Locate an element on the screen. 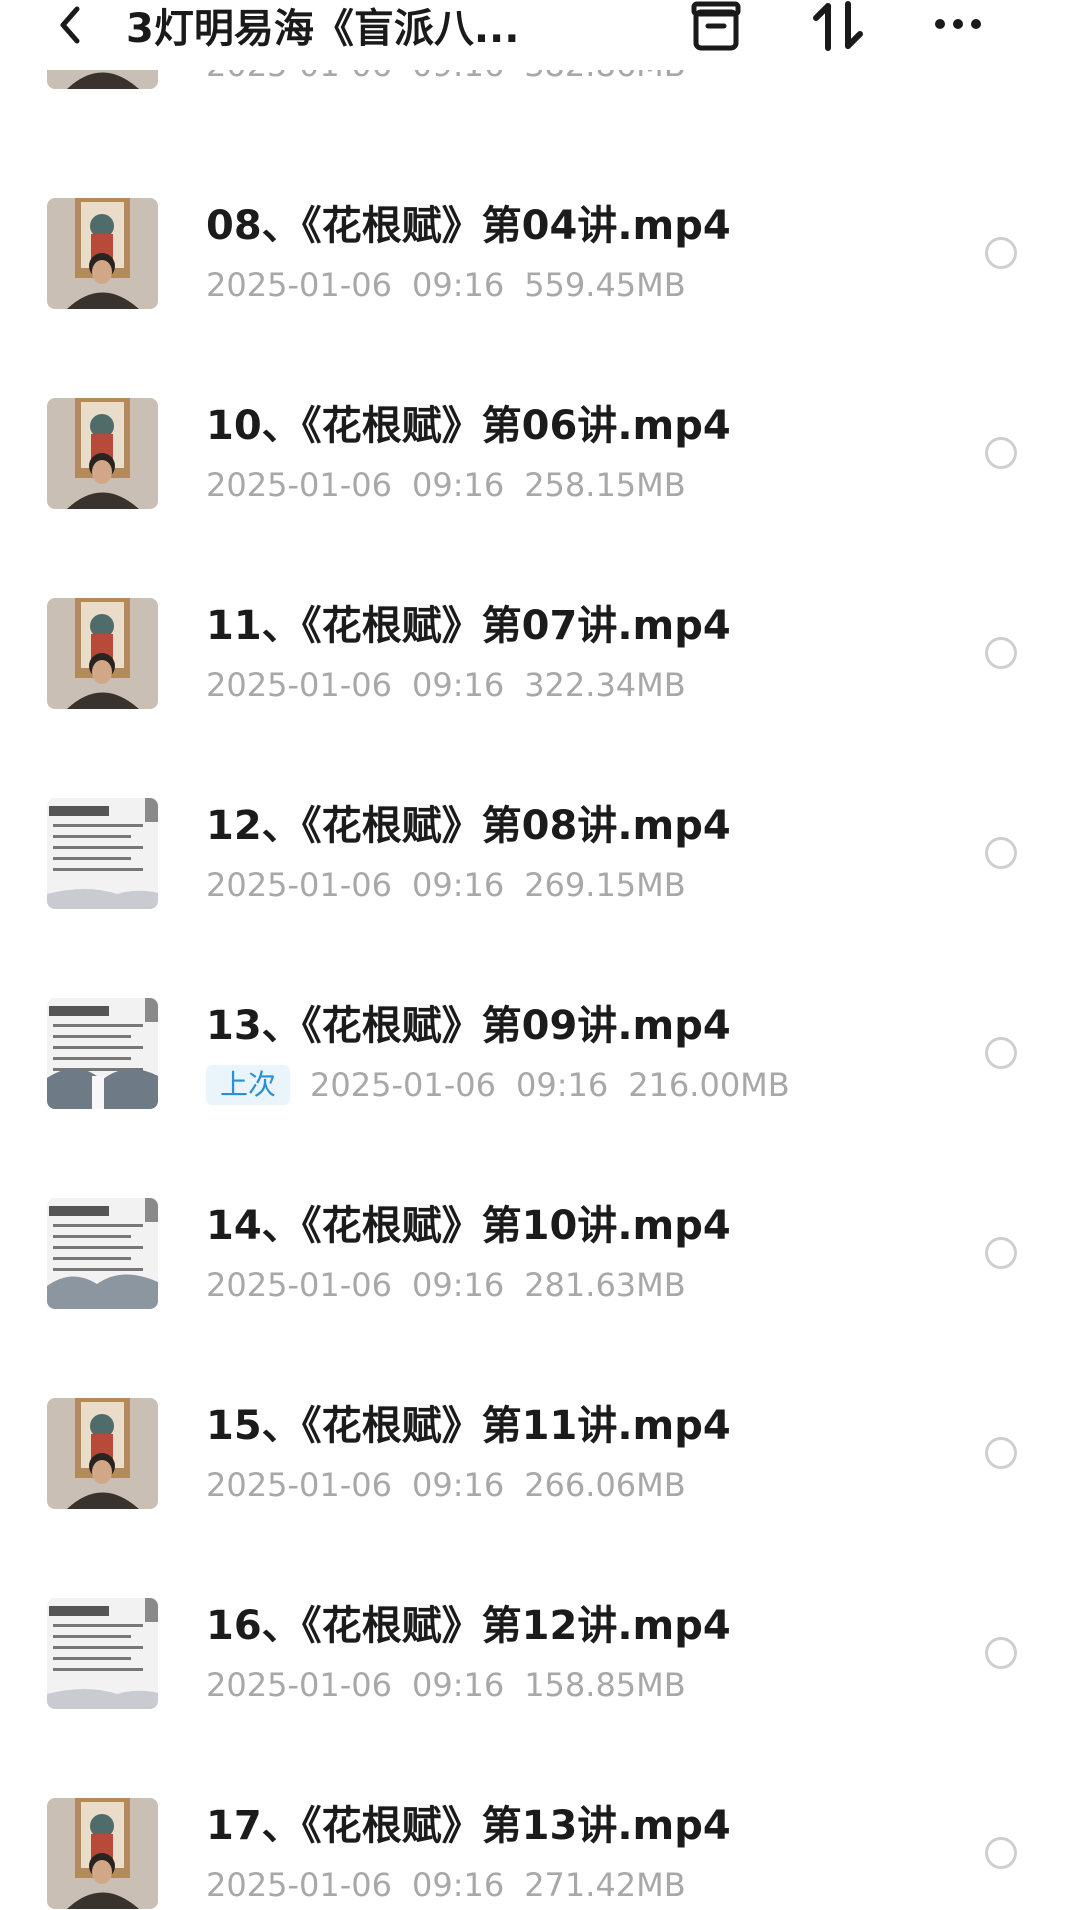 Image resolution: width=1080 pixels, height=1910 pixels. more-button is located at coordinates (958, 28).